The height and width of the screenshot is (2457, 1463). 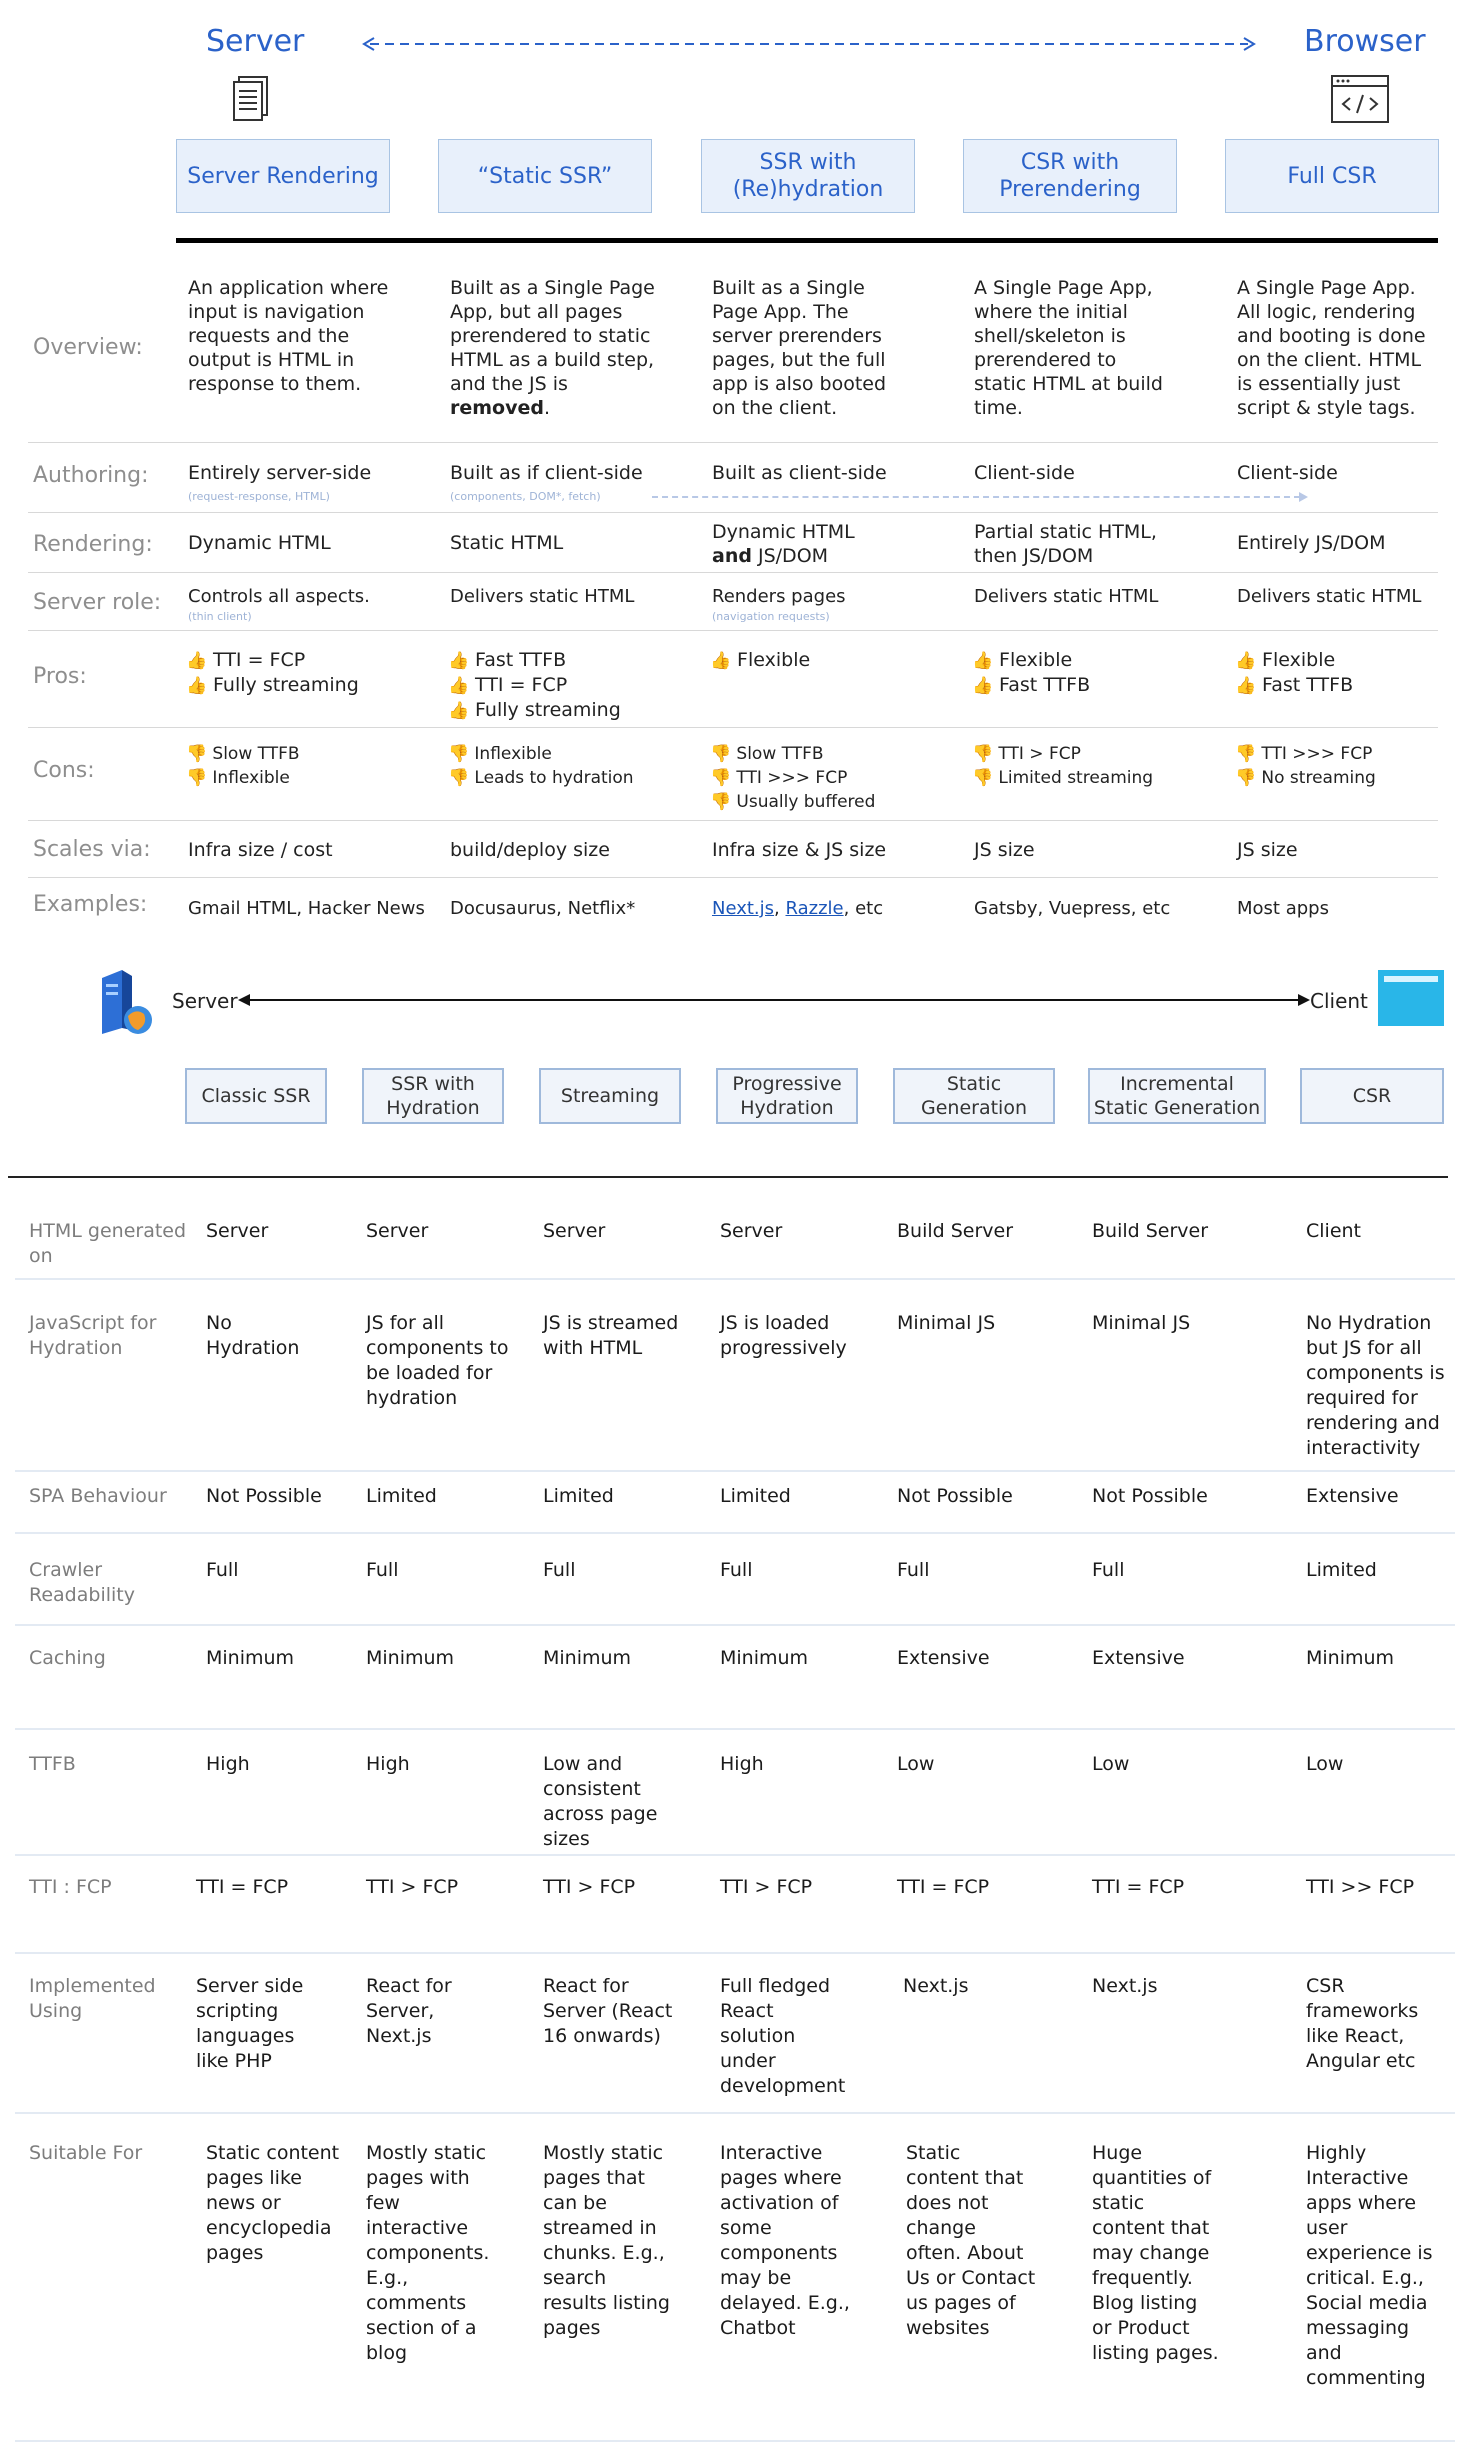 What do you see at coordinates (815, 908) in the screenshot?
I see `razzle-link: Razzle` at bounding box center [815, 908].